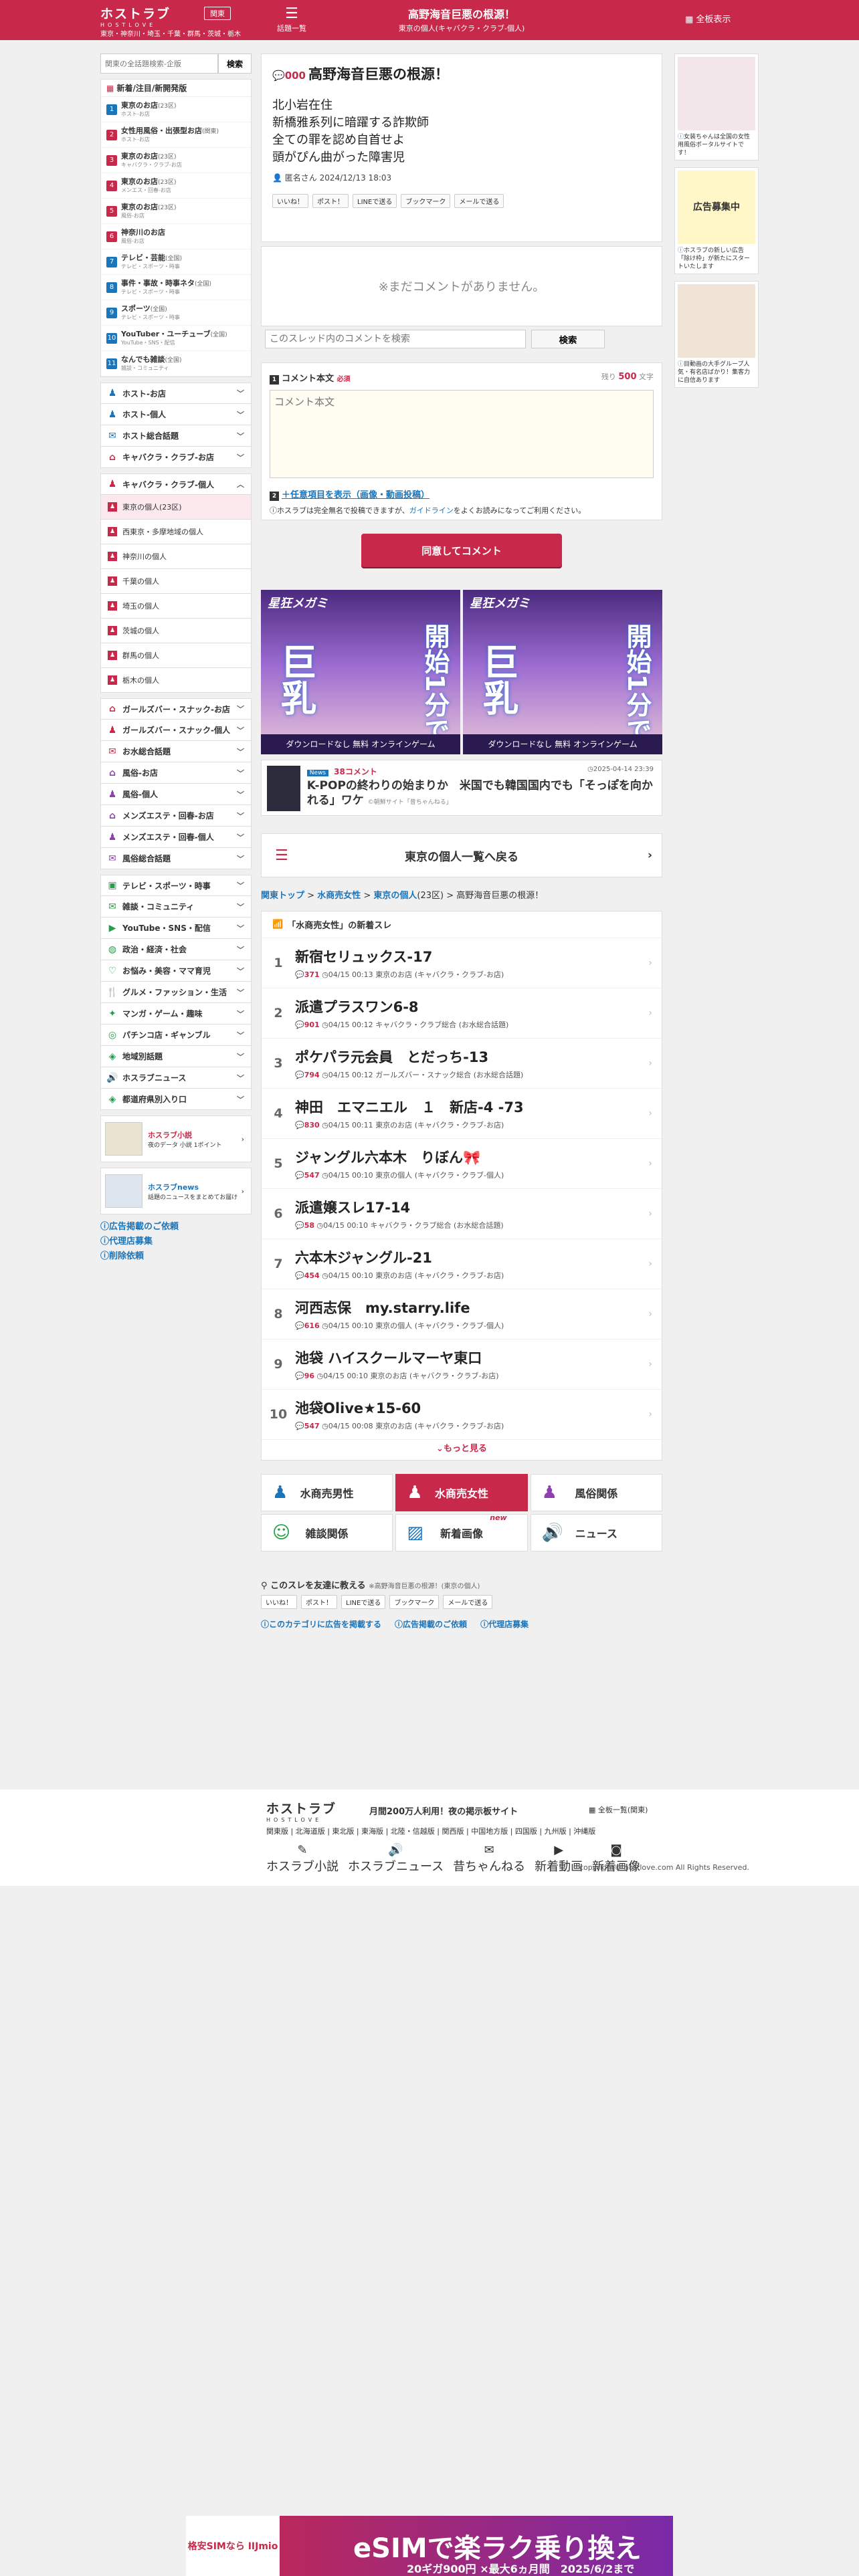 This screenshot has width=859, height=2576. What do you see at coordinates (176, 929) in the screenshot?
I see `category-item: ▶ YouTube・SNS・配信 ﹀` at bounding box center [176, 929].